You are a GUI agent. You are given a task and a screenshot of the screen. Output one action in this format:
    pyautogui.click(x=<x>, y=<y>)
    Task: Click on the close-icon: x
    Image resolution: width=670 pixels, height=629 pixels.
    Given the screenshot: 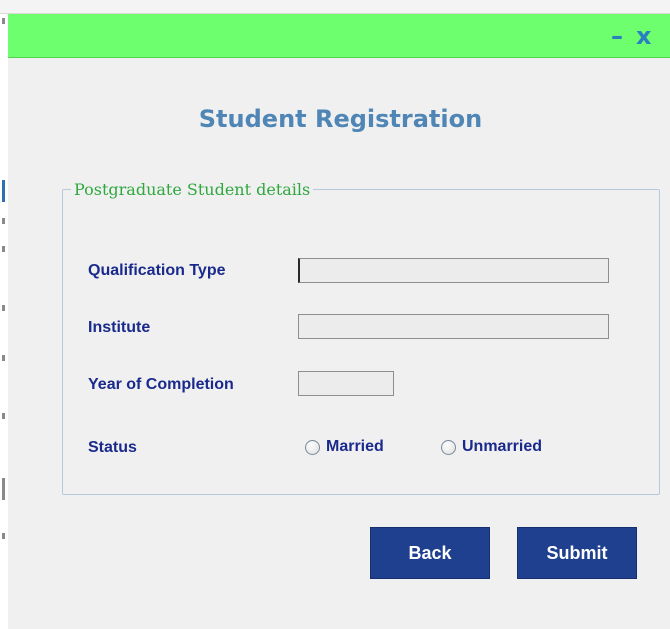 What is the action you would take?
    pyautogui.click(x=643, y=36)
    